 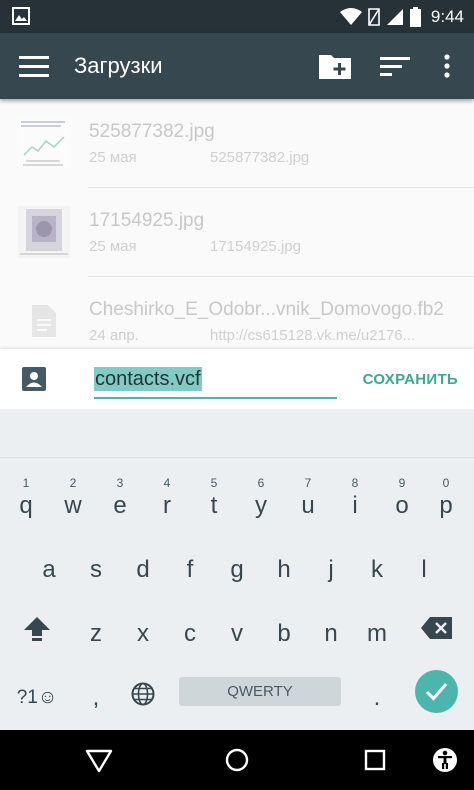 What do you see at coordinates (73, 500) in the screenshot?
I see `key-w: 2w` at bounding box center [73, 500].